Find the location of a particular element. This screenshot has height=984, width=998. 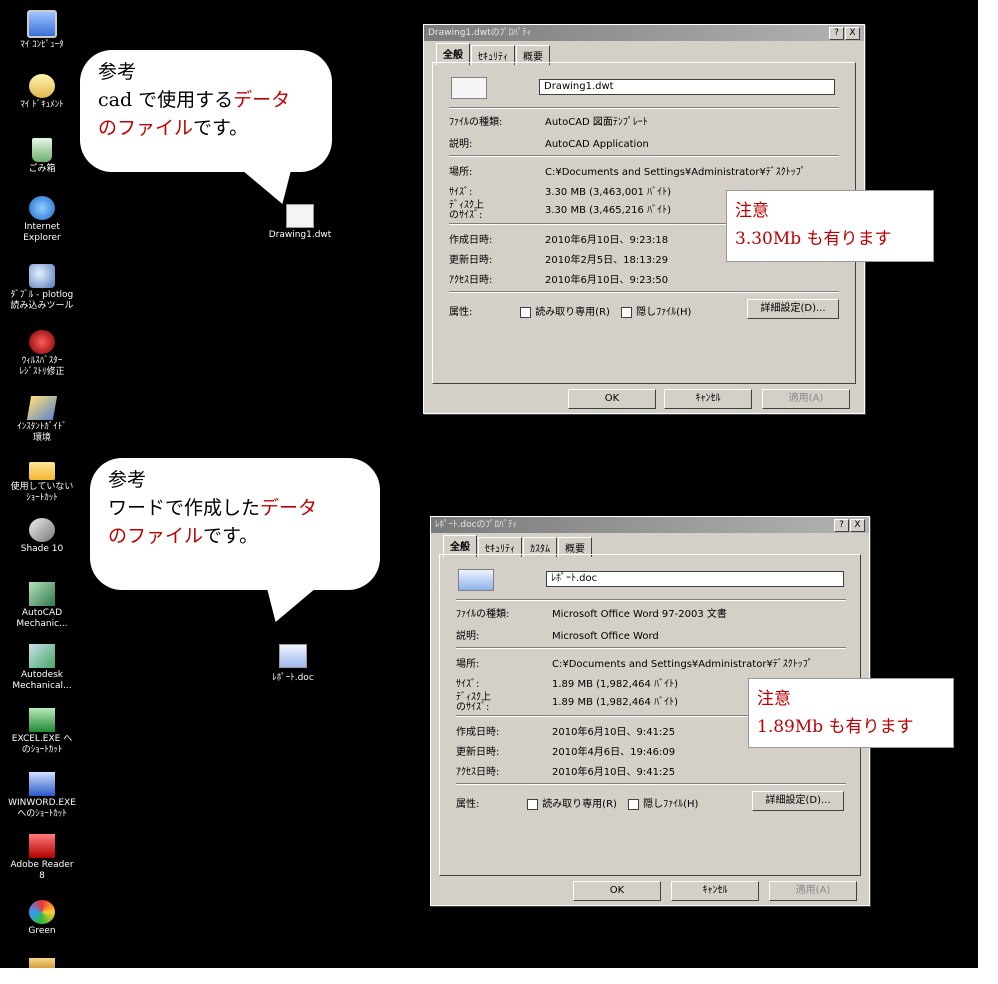

desktop-icon-label: ｲﾝｽﾀﾝﾄｶﾞｲﾄﾞ 環境 is located at coordinates (42, 432).